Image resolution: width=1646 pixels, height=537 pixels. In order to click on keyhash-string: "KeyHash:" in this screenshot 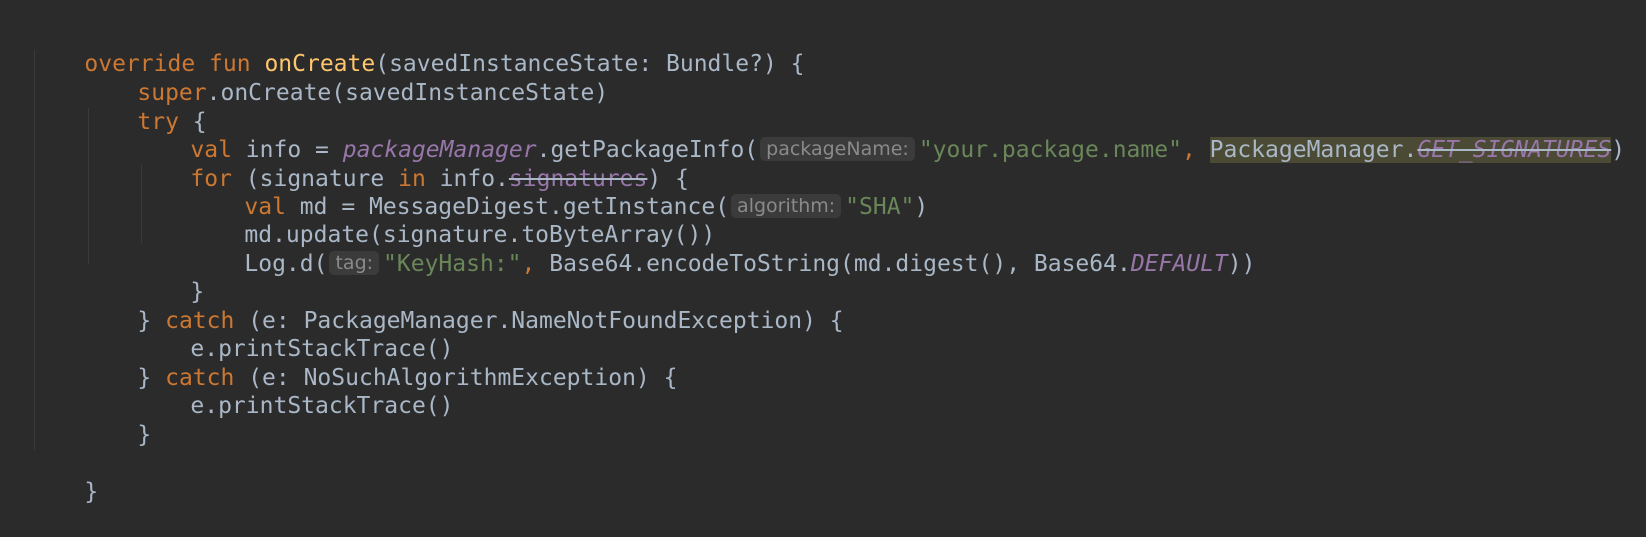, I will do `click(452, 264)`.